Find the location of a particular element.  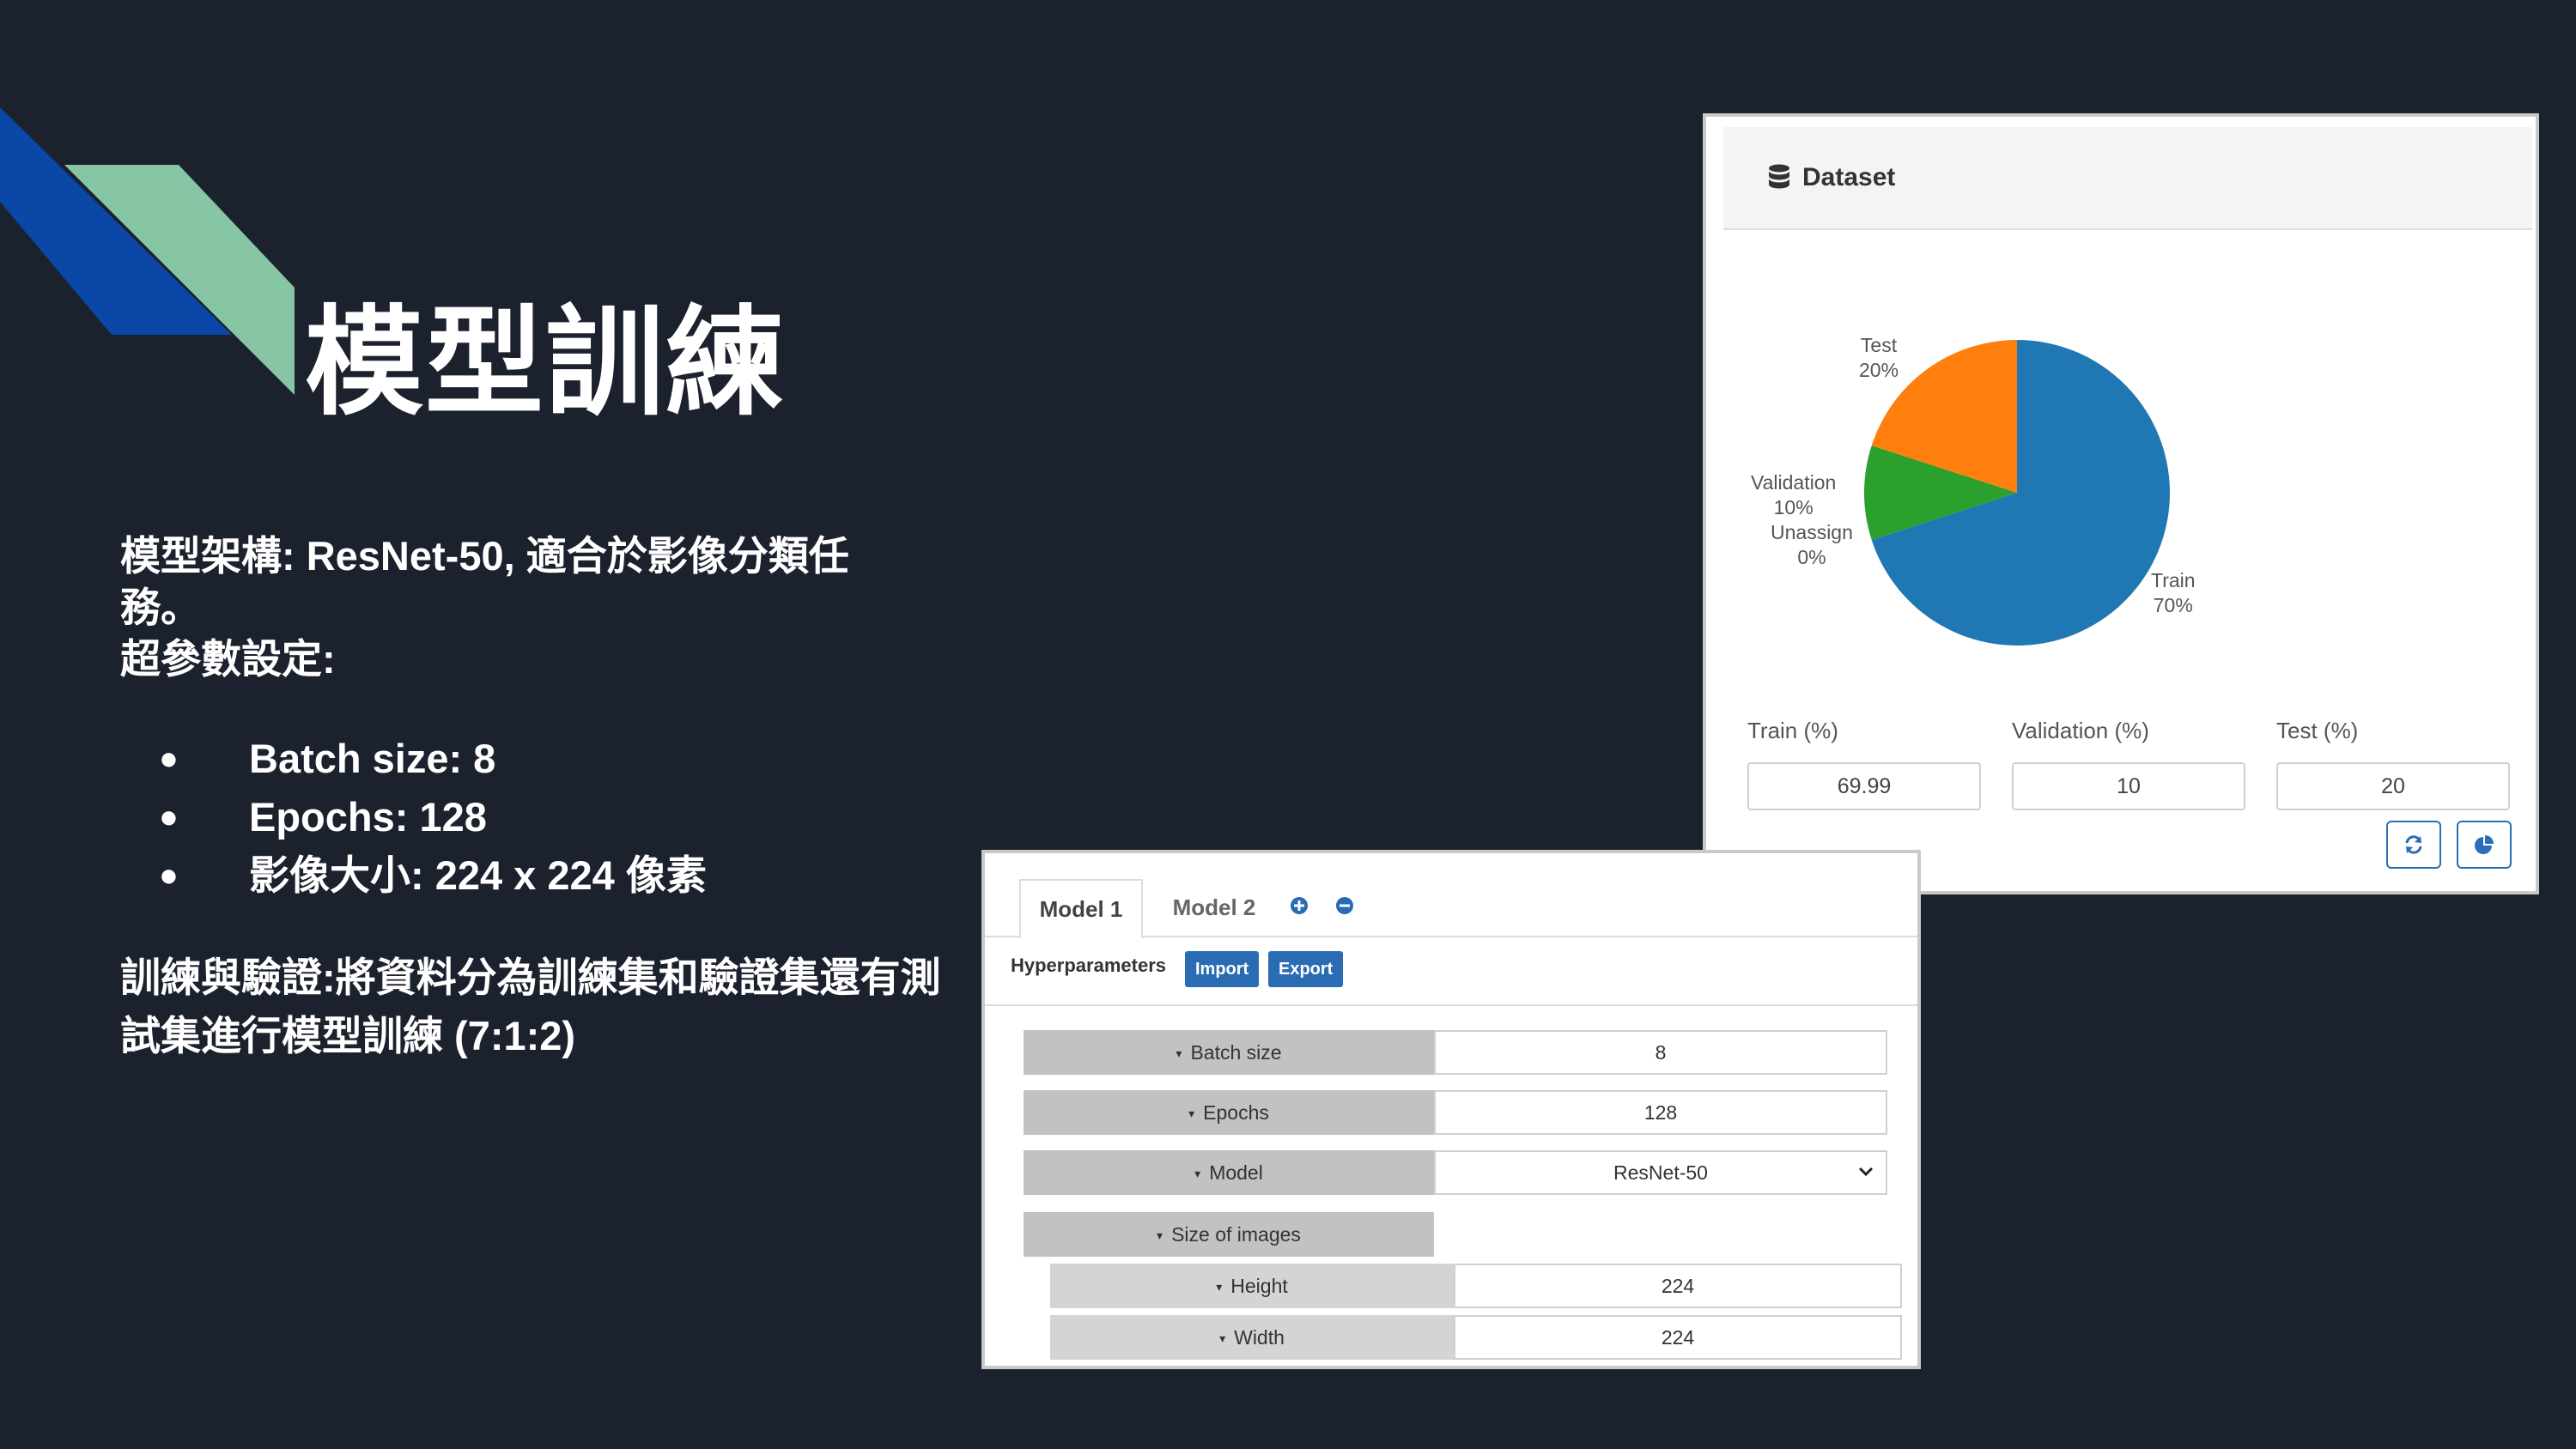

model-select: ResNet-50 is located at coordinates (1660, 1172).